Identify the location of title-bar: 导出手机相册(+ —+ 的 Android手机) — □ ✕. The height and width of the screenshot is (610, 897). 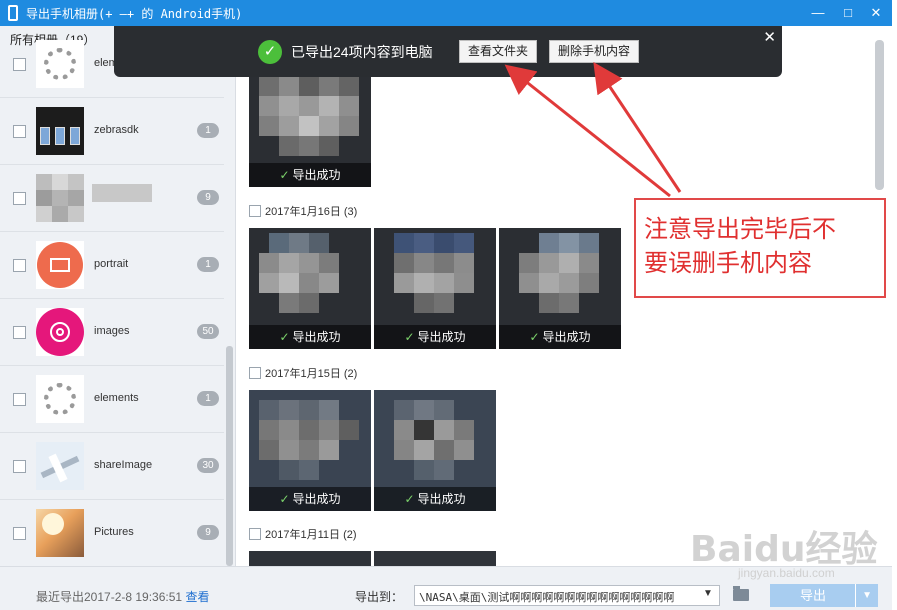
(446, 13).